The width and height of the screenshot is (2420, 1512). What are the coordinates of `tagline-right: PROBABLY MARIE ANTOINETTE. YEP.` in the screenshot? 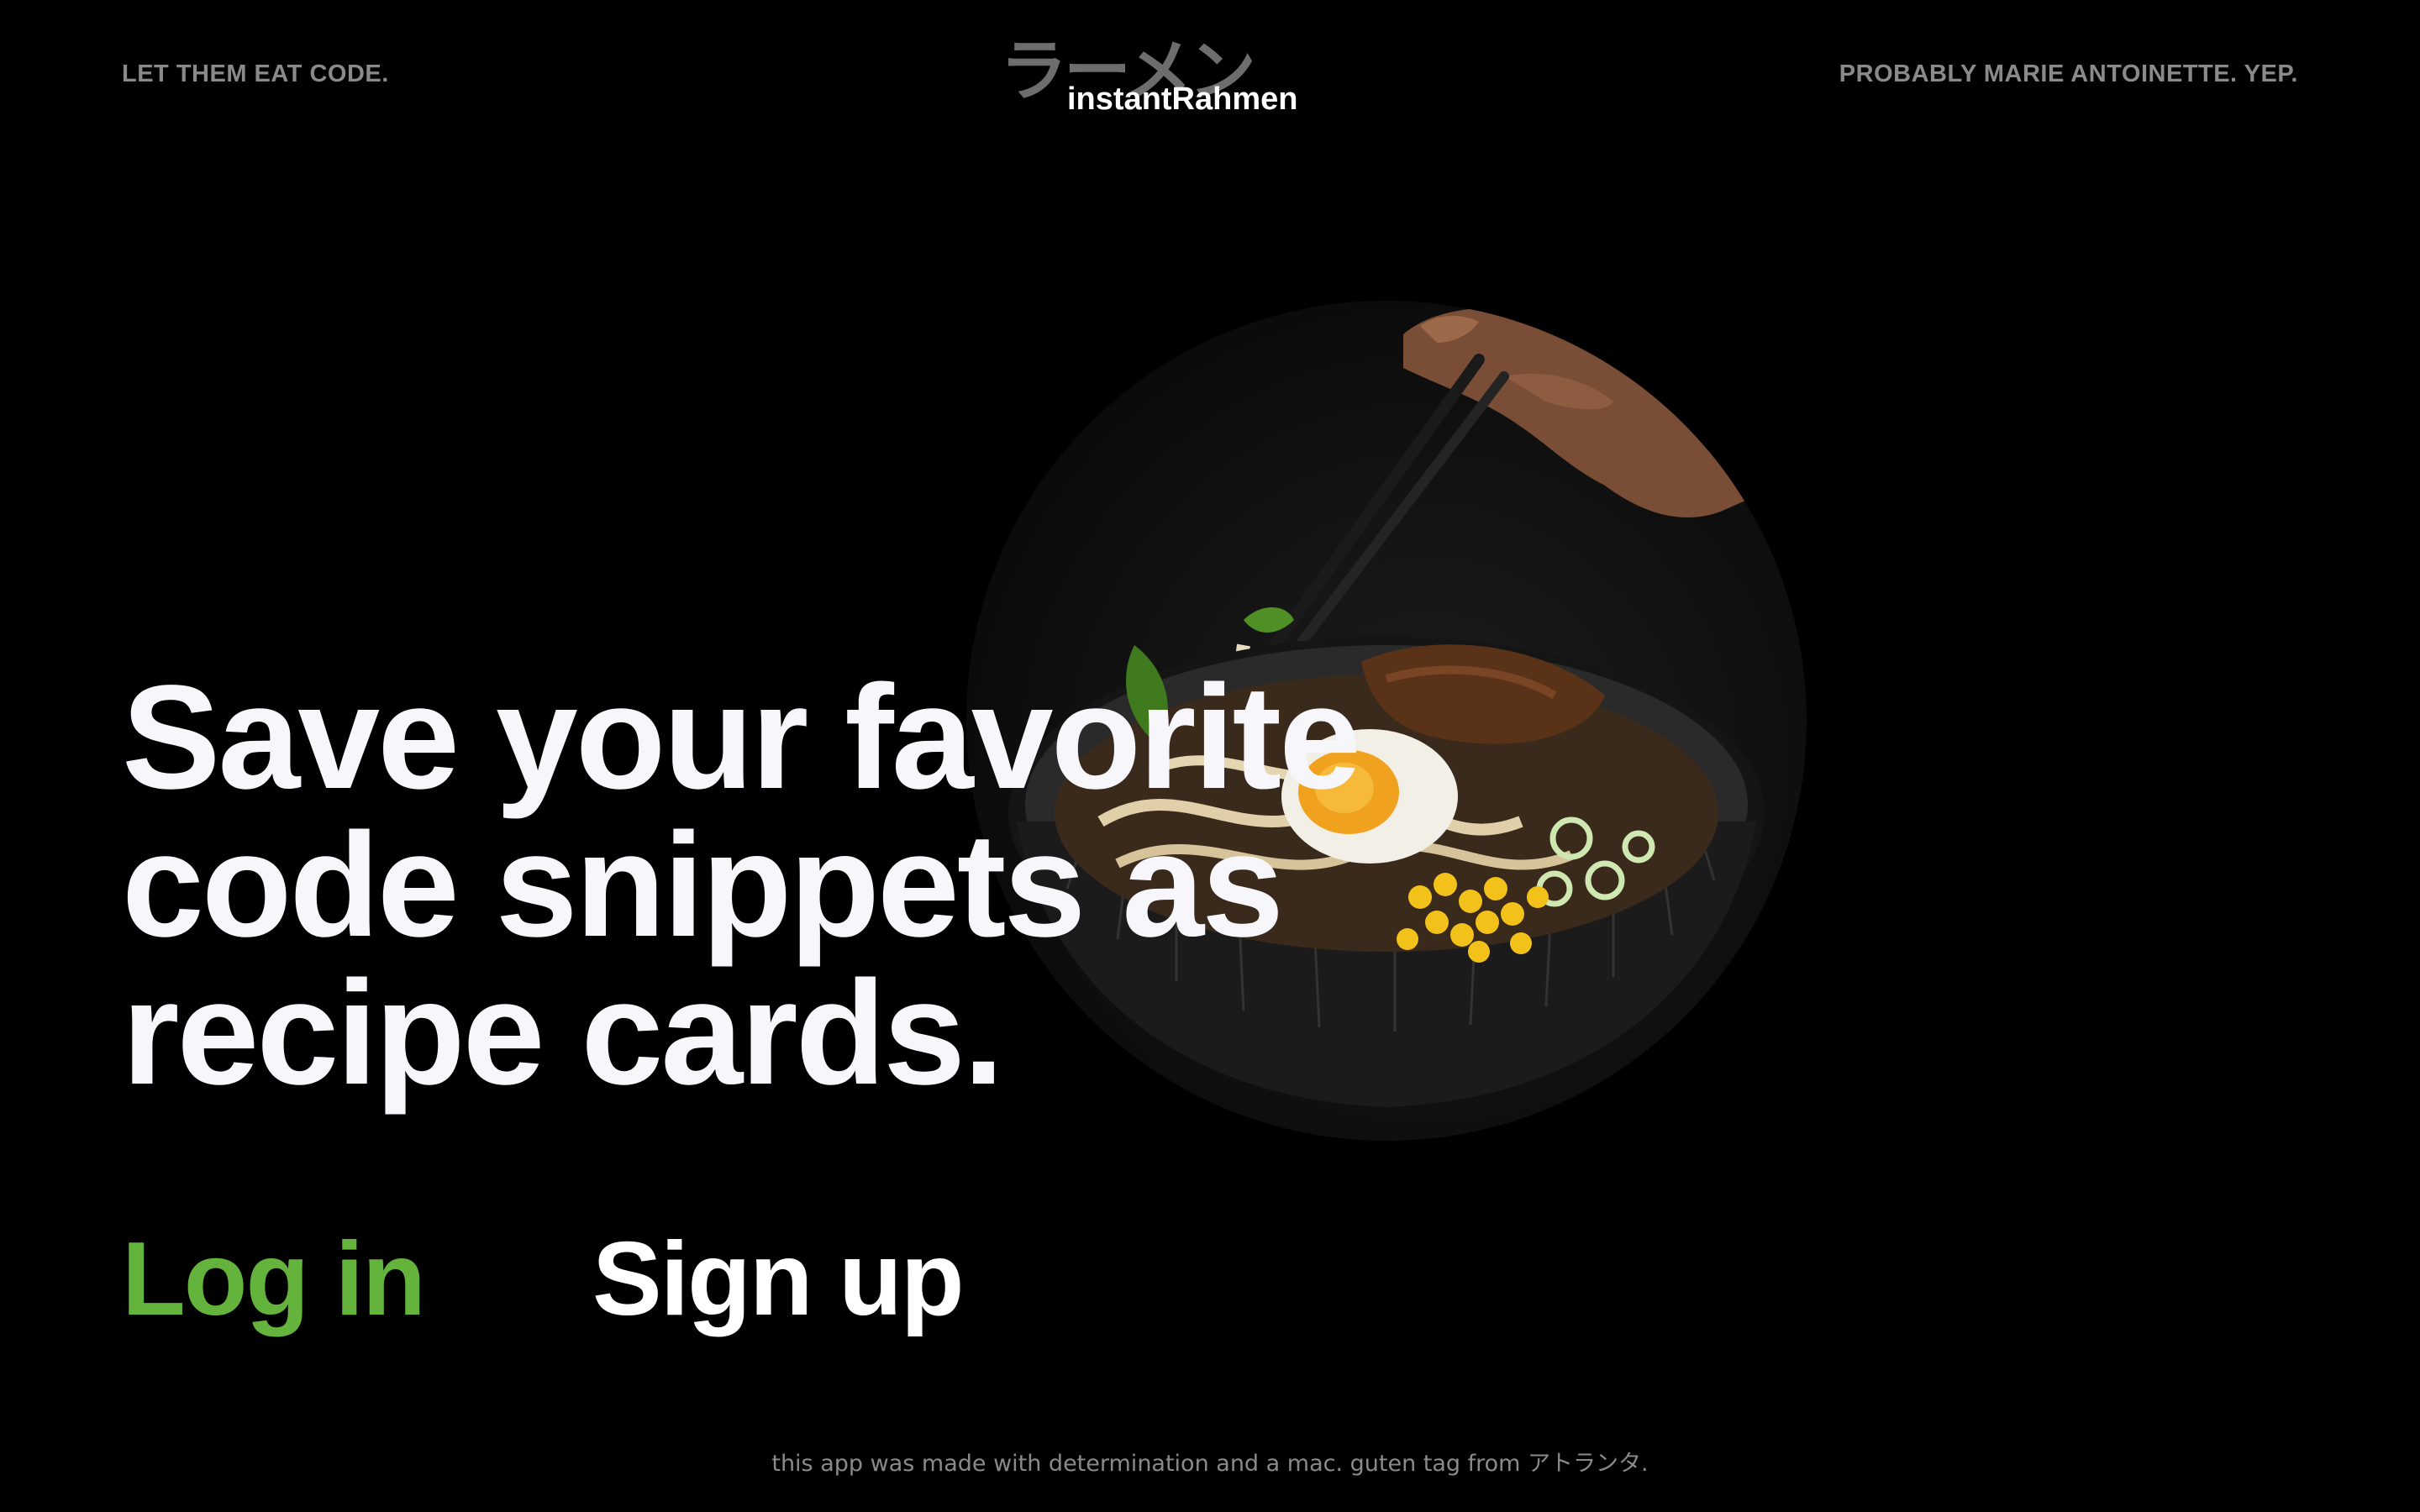 It's located at (2068, 73).